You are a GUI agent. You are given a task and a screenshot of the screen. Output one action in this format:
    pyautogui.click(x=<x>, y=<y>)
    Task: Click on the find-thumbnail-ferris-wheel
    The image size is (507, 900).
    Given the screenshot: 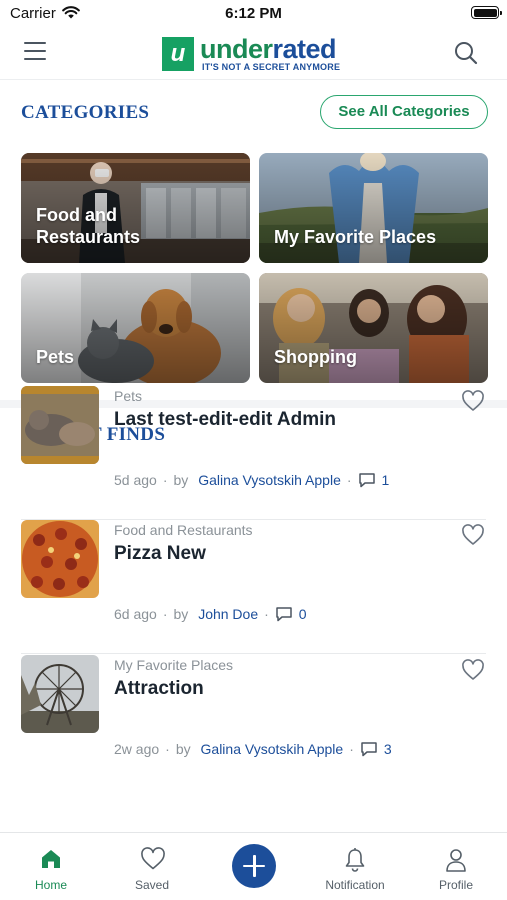 What is the action you would take?
    pyautogui.click(x=60, y=694)
    